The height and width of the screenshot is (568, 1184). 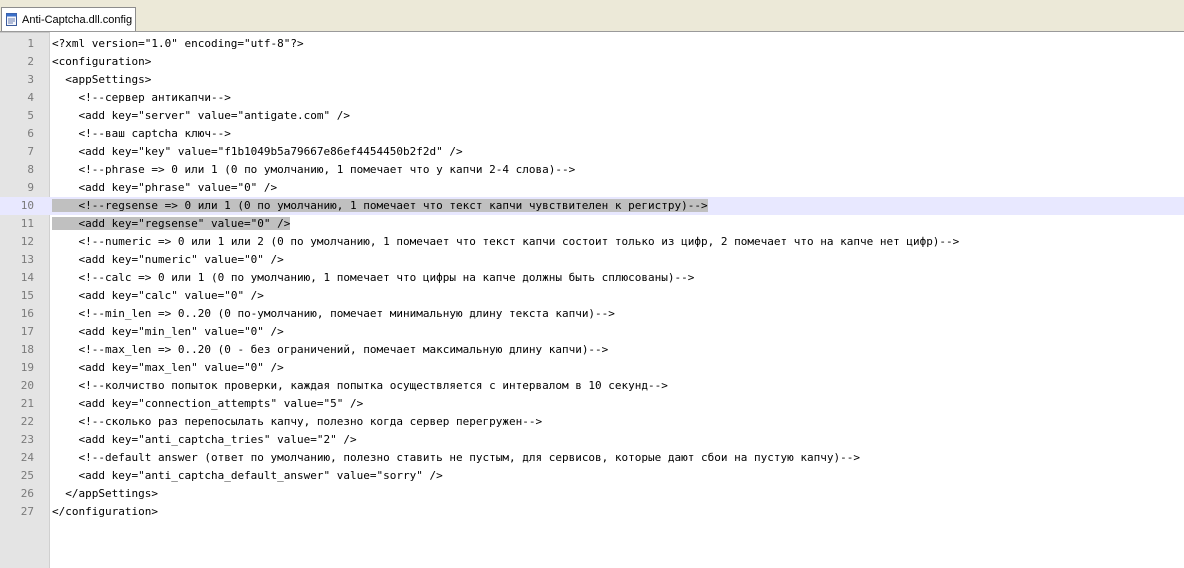 What do you see at coordinates (27, 277) in the screenshot?
I see `line-number: 14` at bounding box center [27, 277].